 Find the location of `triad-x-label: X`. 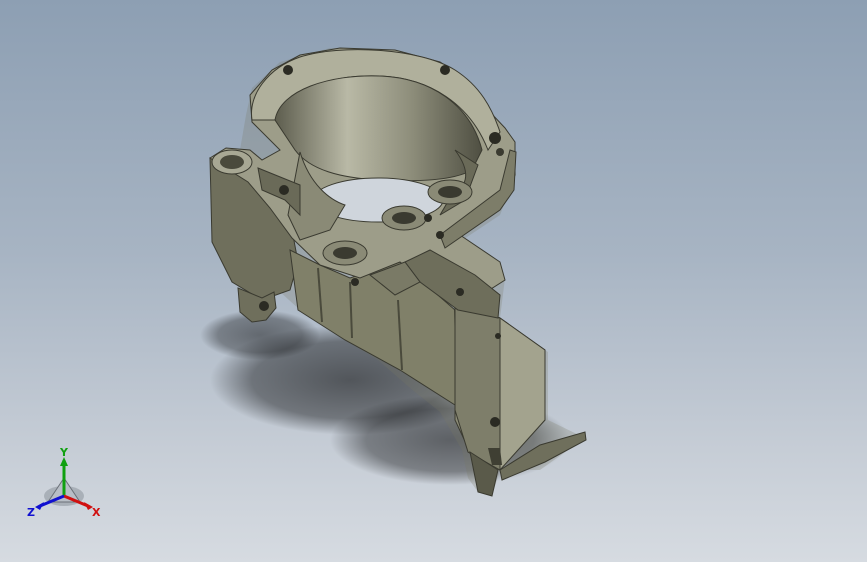

triad-x-label: X is located at coordinates (96, 512).